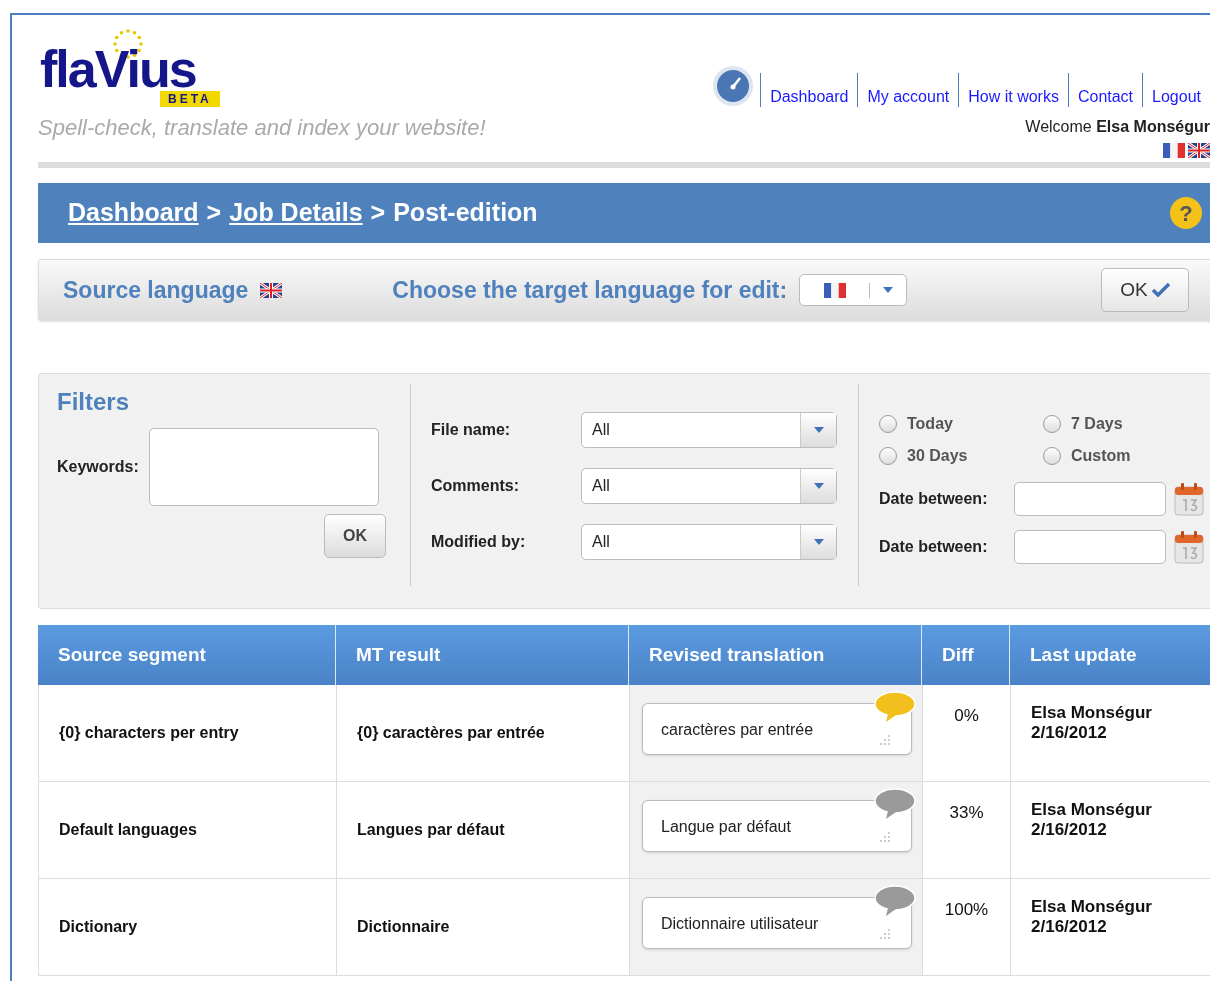 This screenshot has height=981, width=1210. I want to click on table-cell-text: {0} characters per entry, so click(149, 733).